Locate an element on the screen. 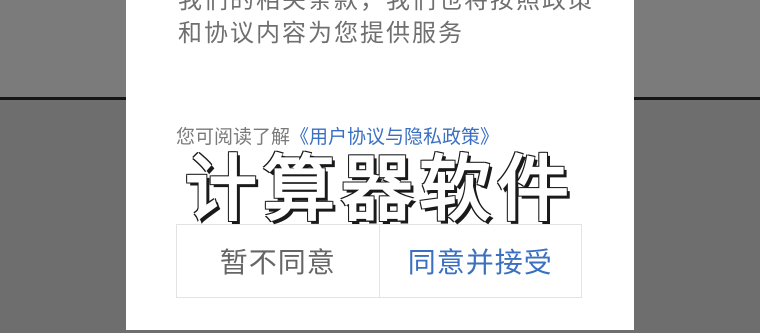 Image resolution: width=760 pixels, height=333 pixels. decline-button: 暂不同意 is located at coordinates (278, 261).